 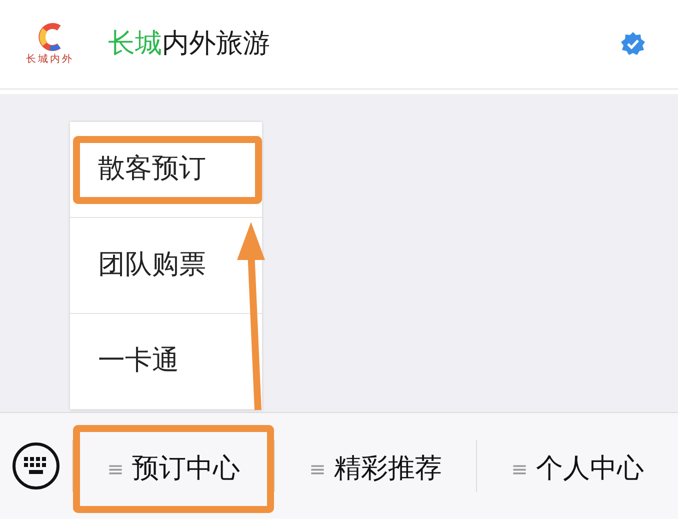 I want to click on menu-tab: ≡ 个人中心, so click(x=577, y=469).